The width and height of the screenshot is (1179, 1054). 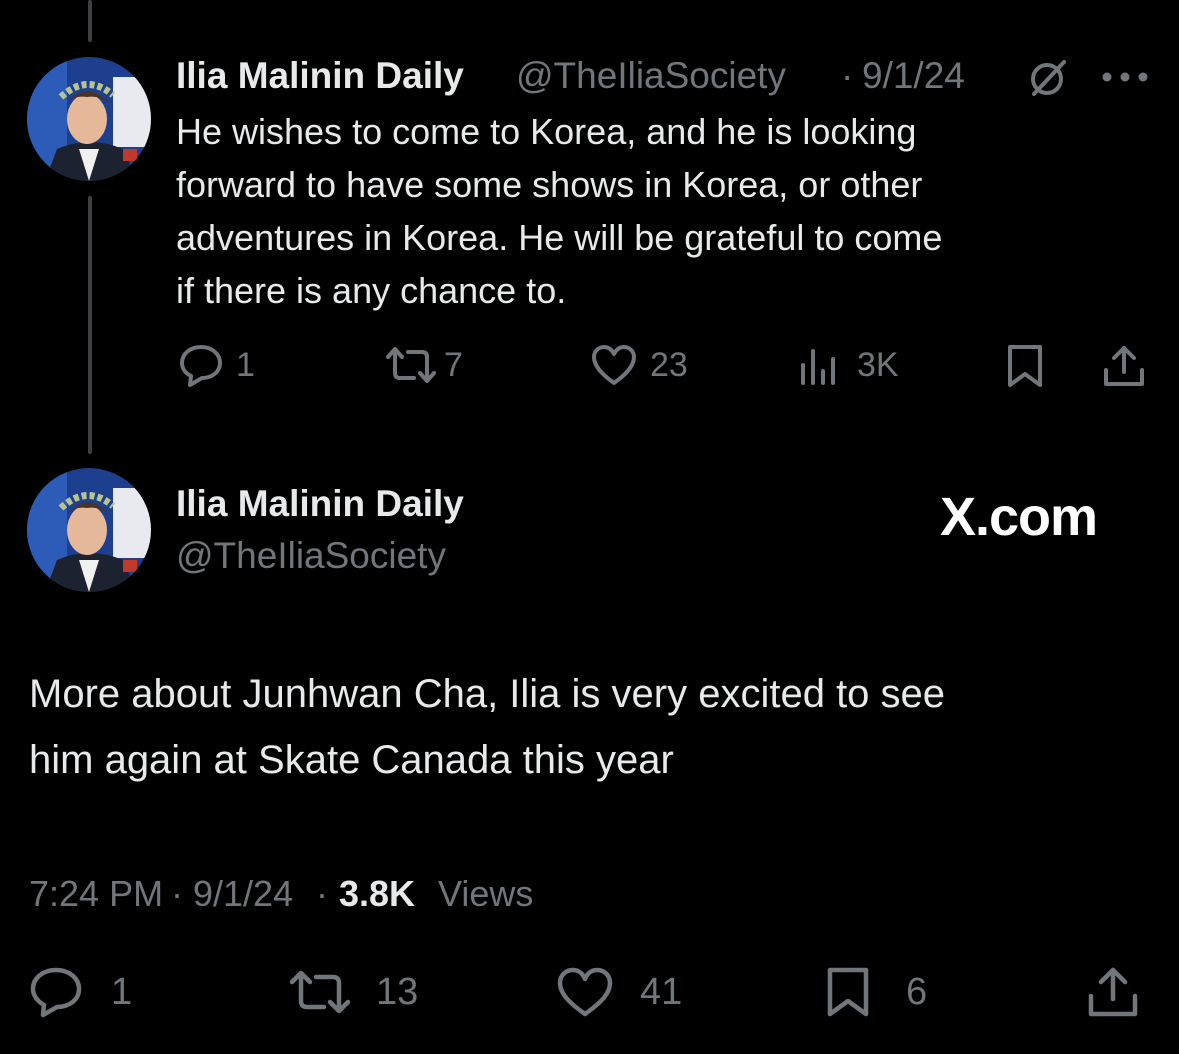 What do you see at coordinates (1125, 79) in the screenshot?
I see `more-icon` at bounding box center [1125, 79].